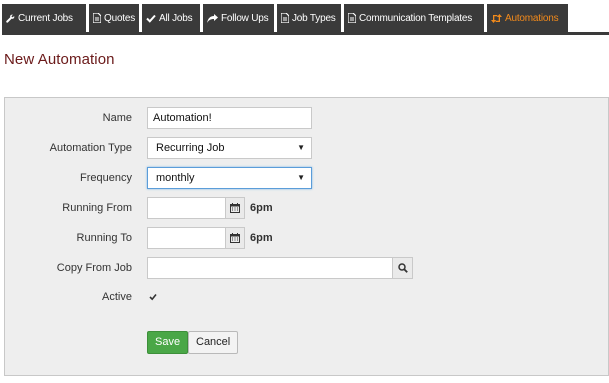 This screenshot has width=609, height=383. I want to click on running-to-time: 6pm, so click(261, 238).